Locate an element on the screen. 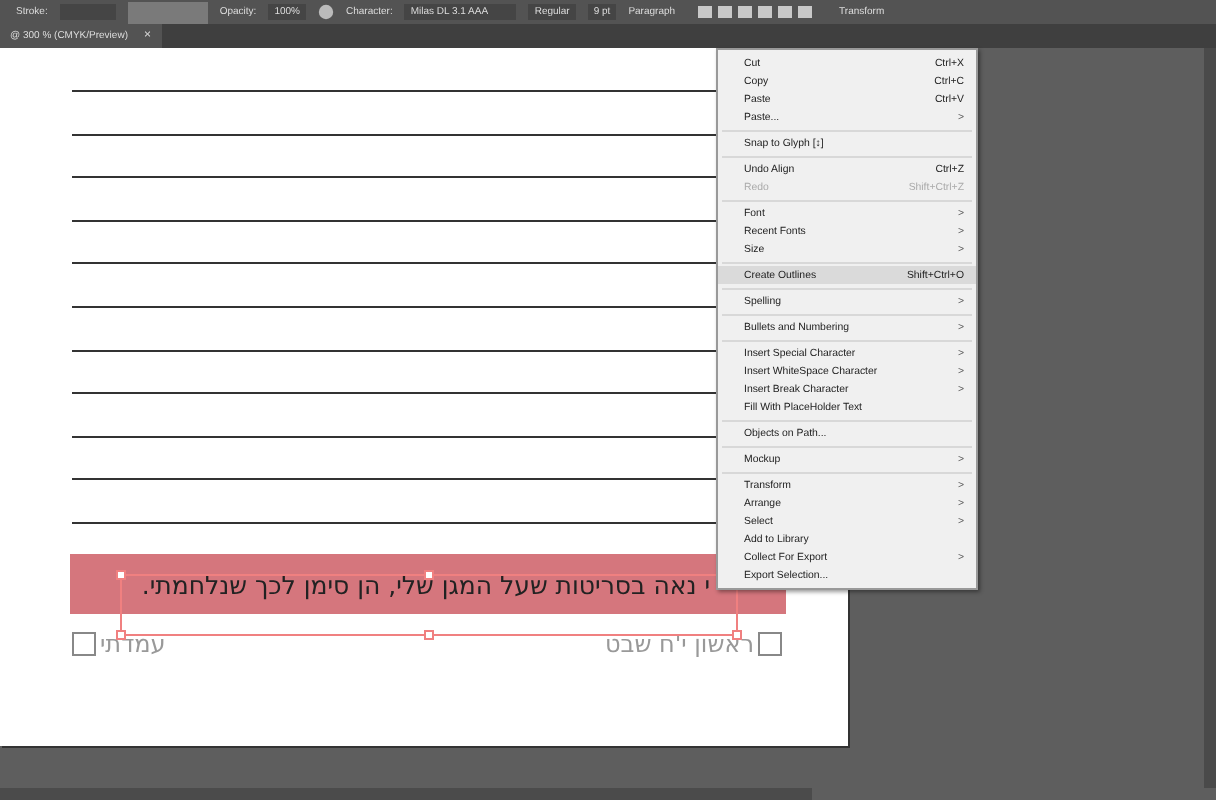 The height and width of the screenshot is (800, 1216). hebrew-sentence: י נאה בסריטות שעל המגן שלי, הן סימן לכך שנלחמתי. is located at coordinates (425, 584).